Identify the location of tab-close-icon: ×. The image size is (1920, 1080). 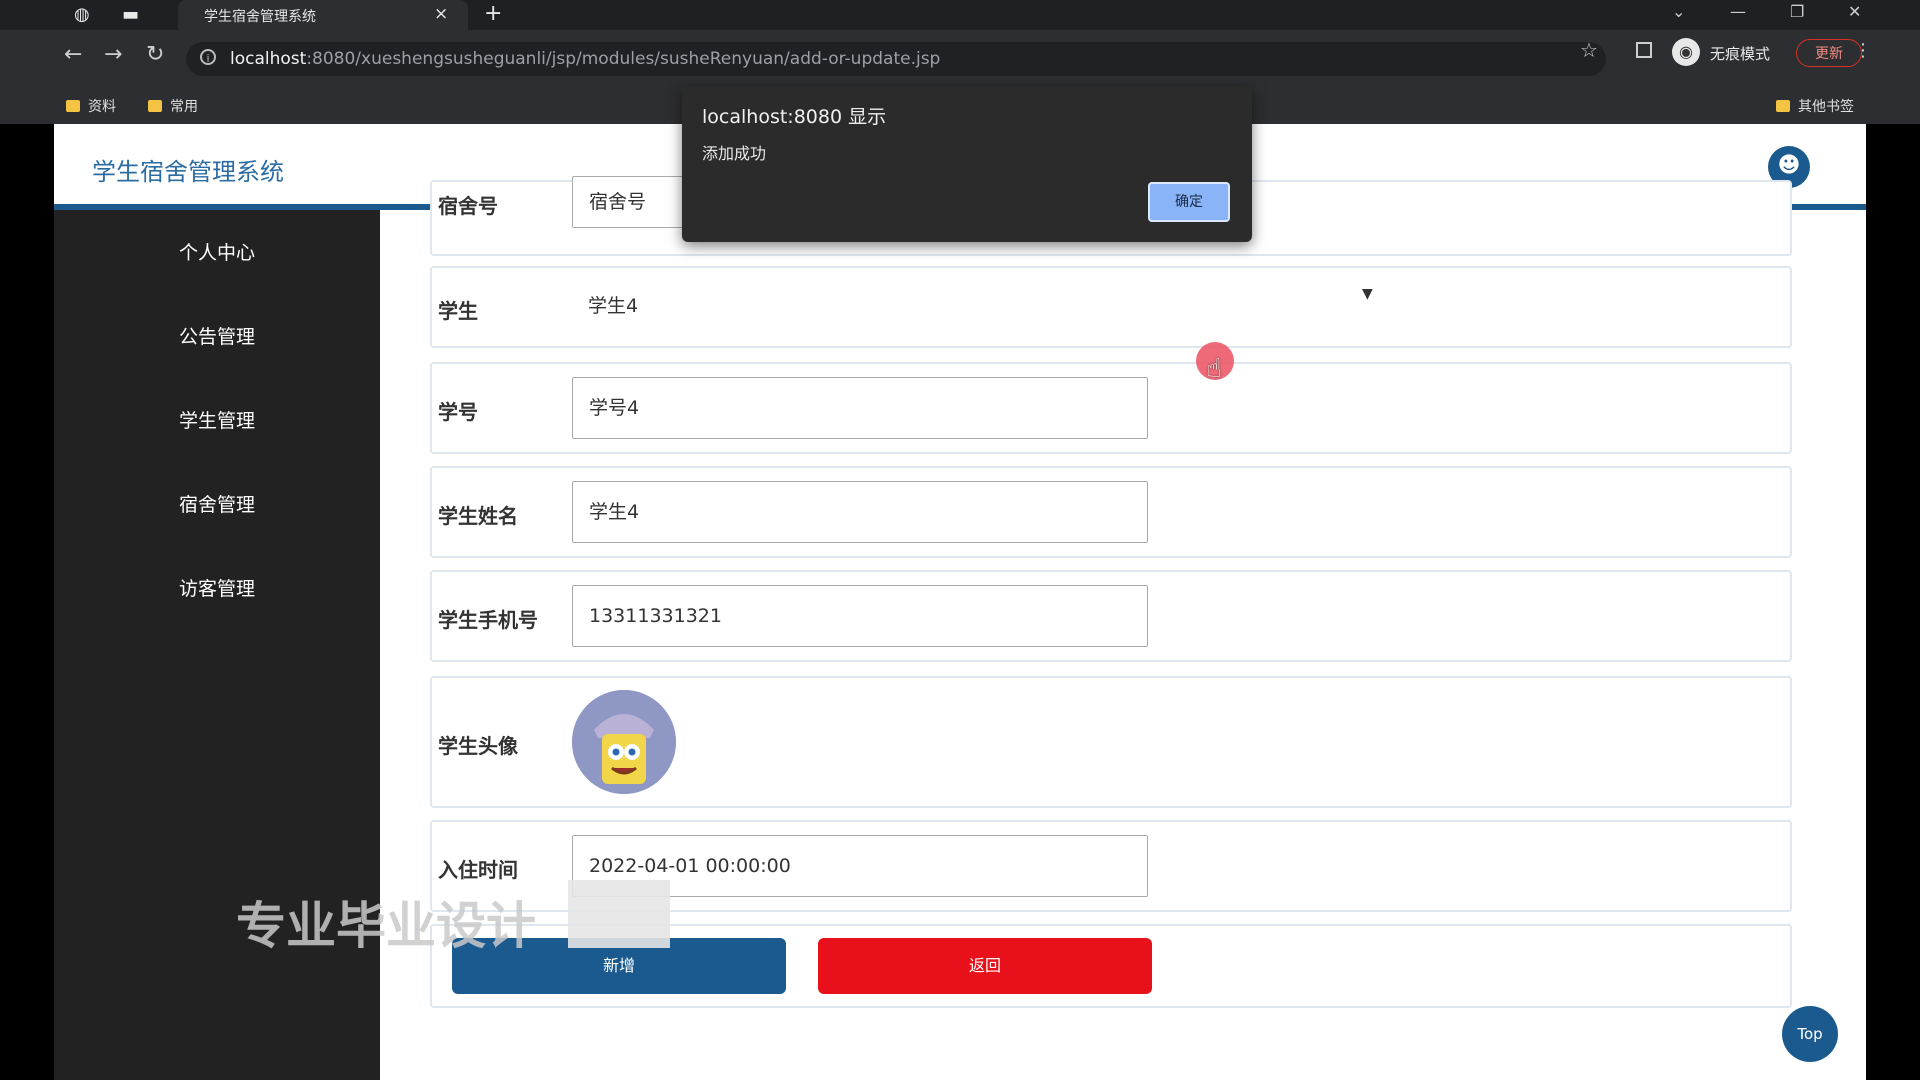
(441, 14).